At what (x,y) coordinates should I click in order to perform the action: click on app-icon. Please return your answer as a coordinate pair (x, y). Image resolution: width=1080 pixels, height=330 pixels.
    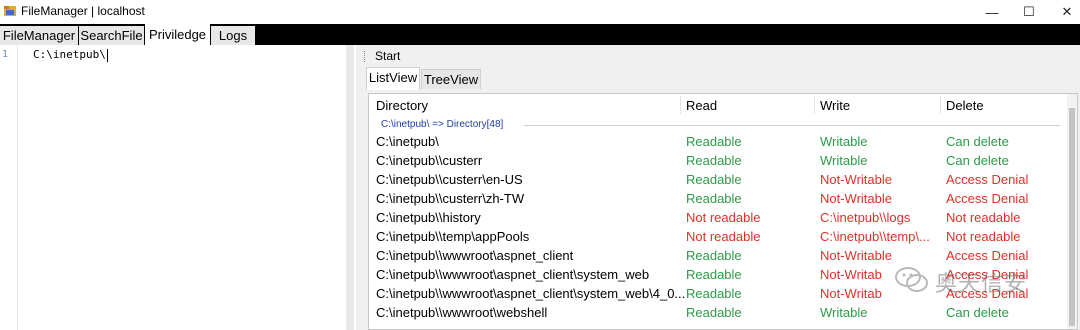
    Looking at the image, I should click on (10, 11).